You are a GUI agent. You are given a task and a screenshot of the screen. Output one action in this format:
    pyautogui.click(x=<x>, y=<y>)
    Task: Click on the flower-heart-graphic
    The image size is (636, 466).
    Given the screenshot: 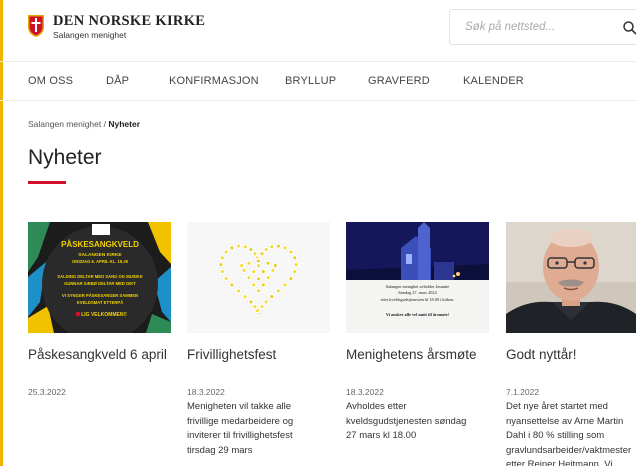 What is the action you would take?
    pyautogui.click(x=258, y=277)
    